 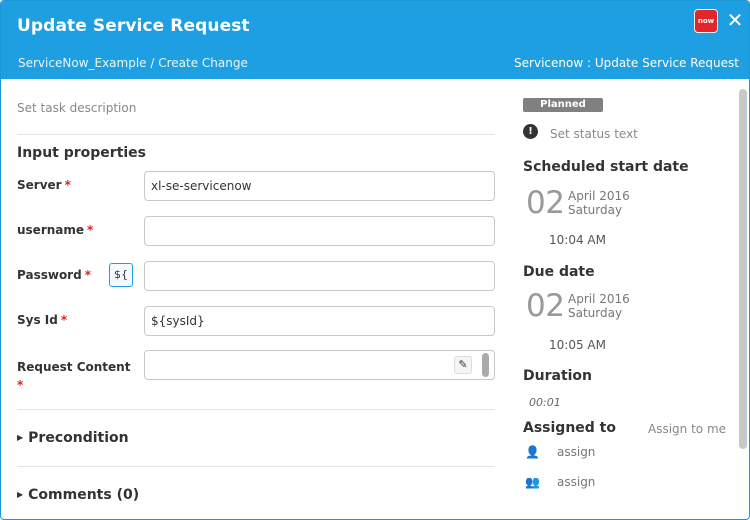 What do you see at coordinates (687, 429) in the screenshot?
I see `assign-to-me-link: Assign to me` at bounding box center [687, 429].